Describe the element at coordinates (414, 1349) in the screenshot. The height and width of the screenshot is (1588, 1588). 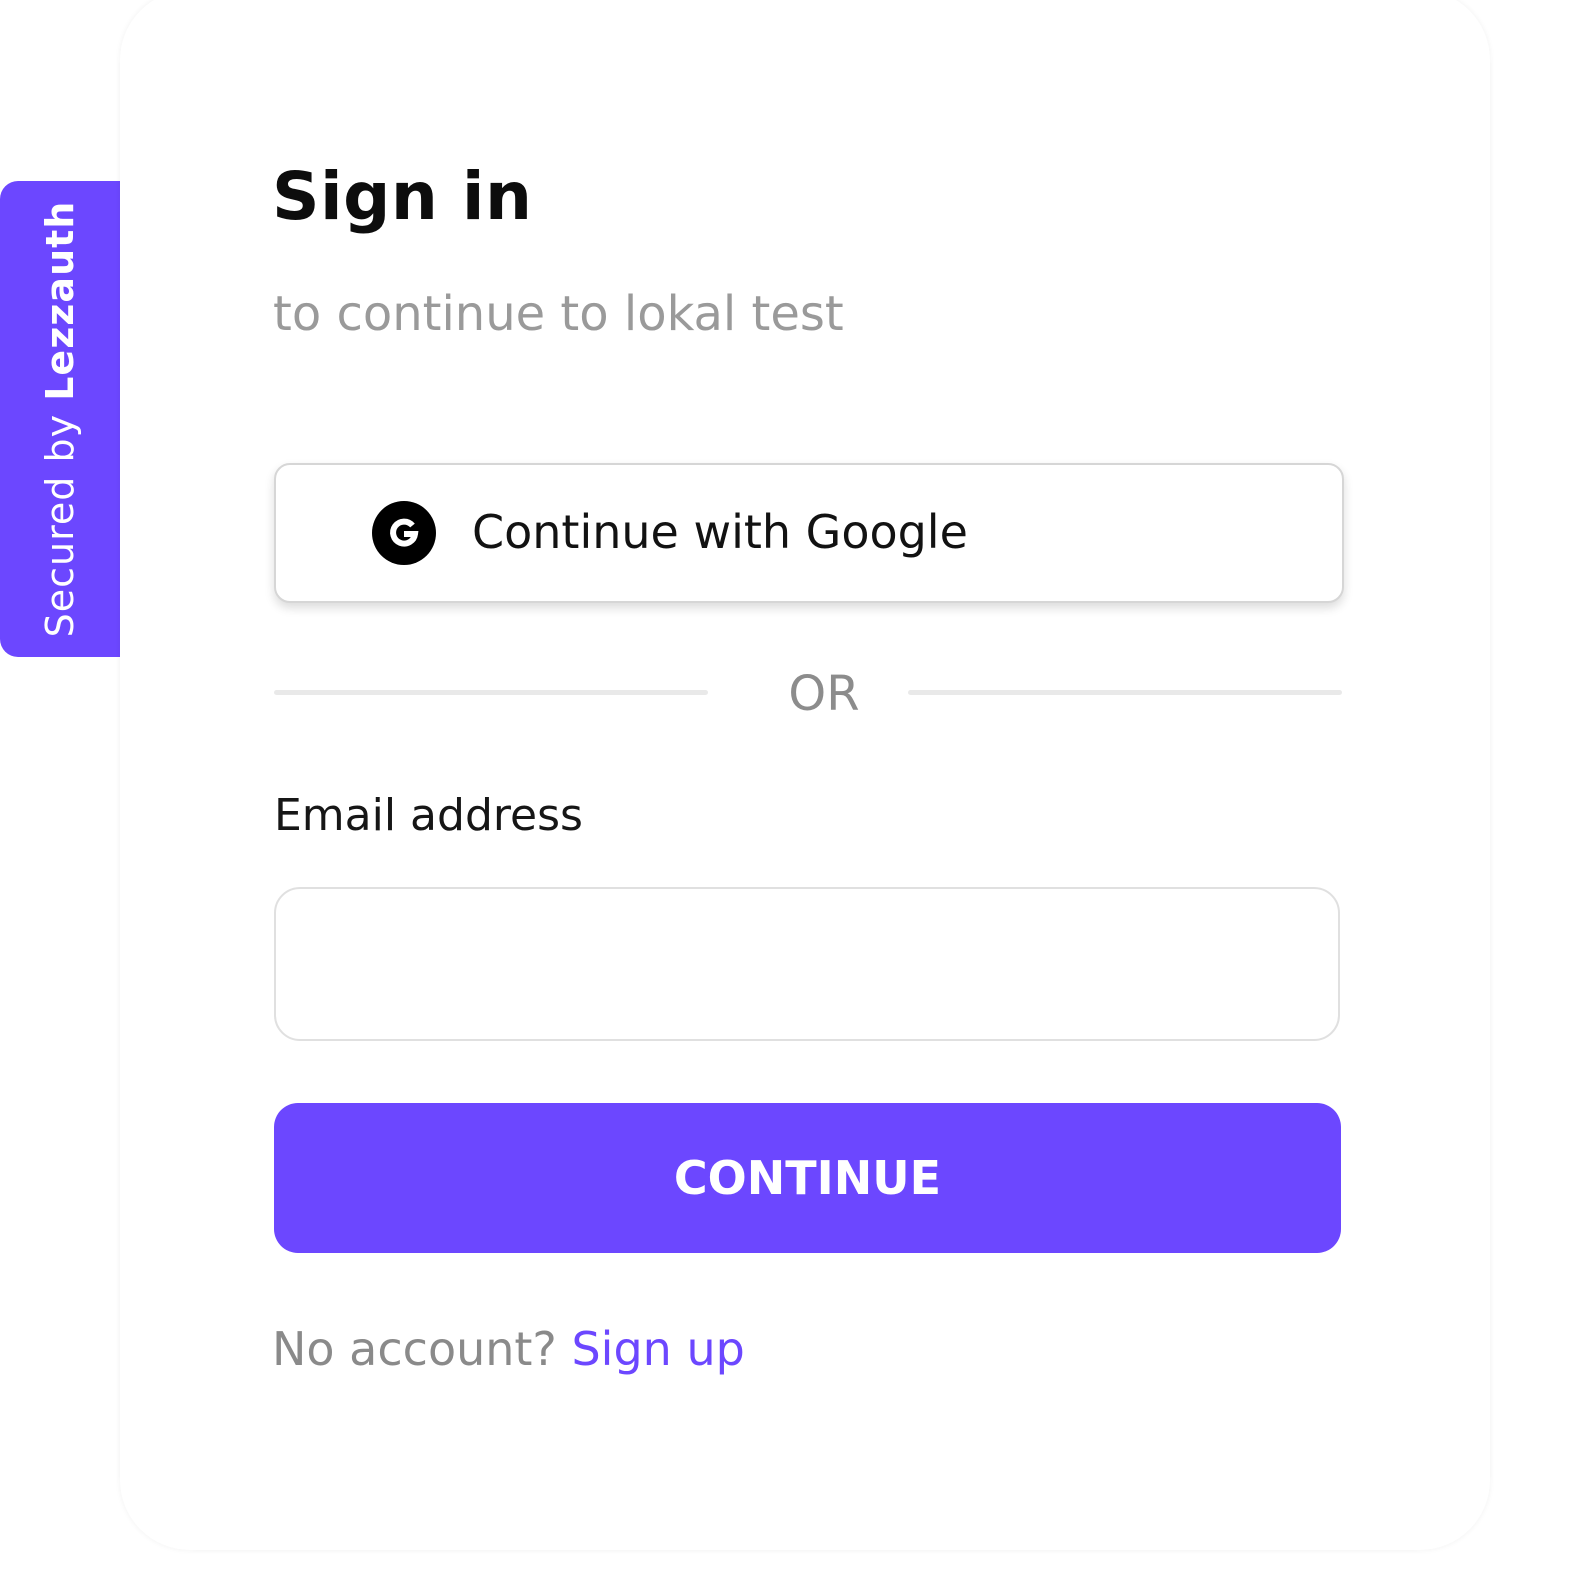
I see `no-account-text: No account?` at that location.